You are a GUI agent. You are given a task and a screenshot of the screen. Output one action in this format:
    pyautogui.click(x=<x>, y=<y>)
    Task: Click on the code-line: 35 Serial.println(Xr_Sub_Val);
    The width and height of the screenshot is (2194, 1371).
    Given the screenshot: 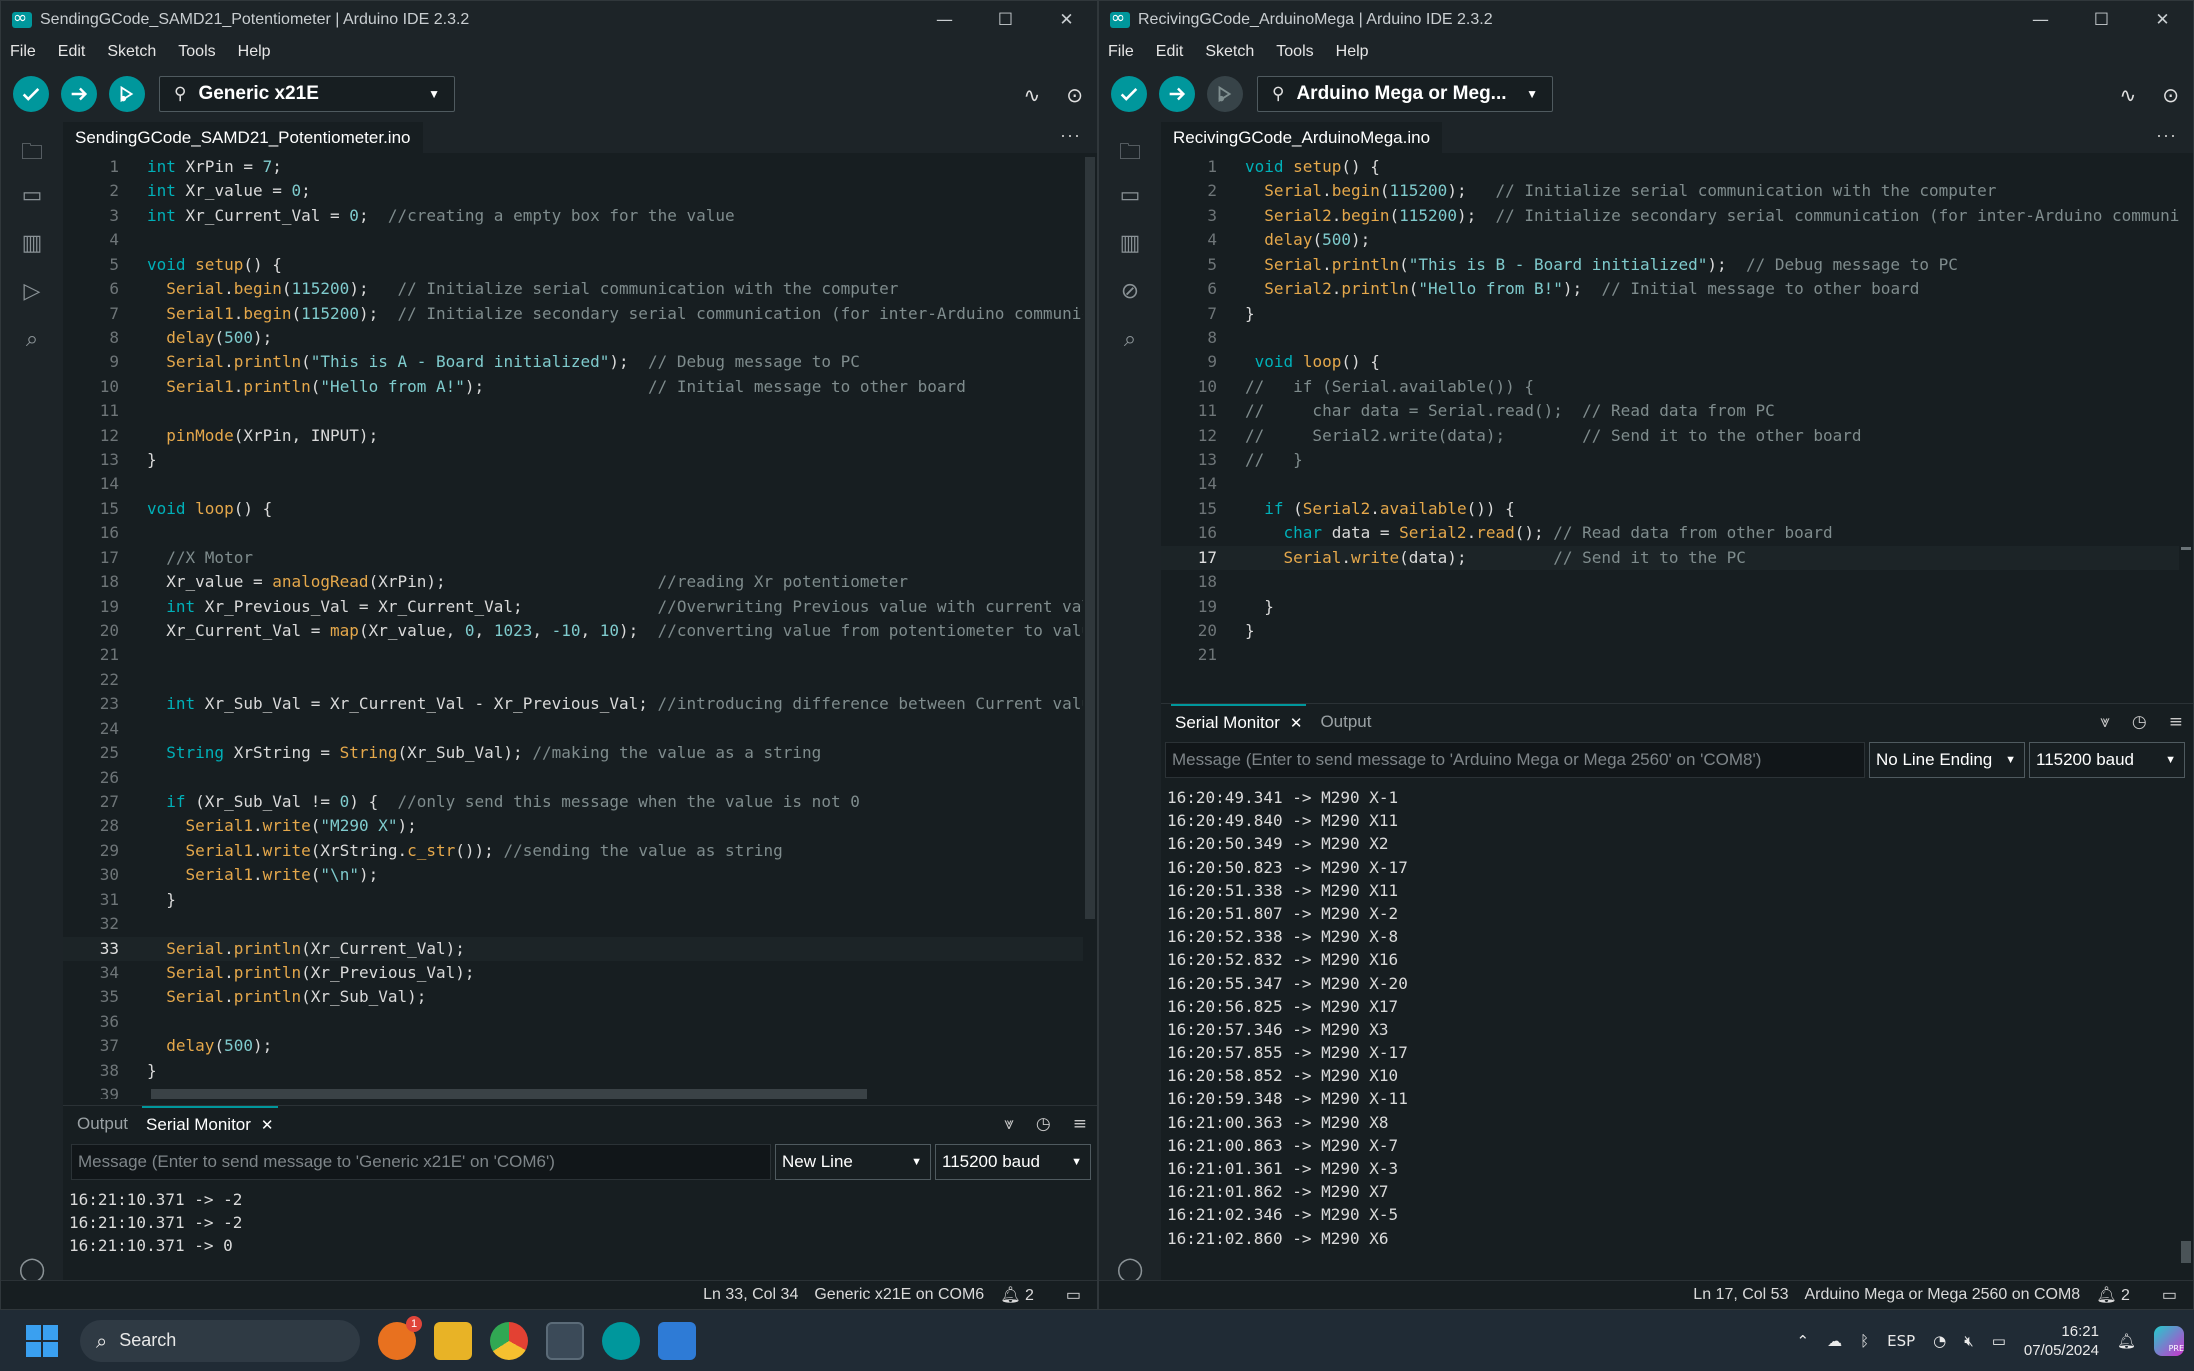 What is the action you would take?
    pyautogui.click(x=573, y=997)
    